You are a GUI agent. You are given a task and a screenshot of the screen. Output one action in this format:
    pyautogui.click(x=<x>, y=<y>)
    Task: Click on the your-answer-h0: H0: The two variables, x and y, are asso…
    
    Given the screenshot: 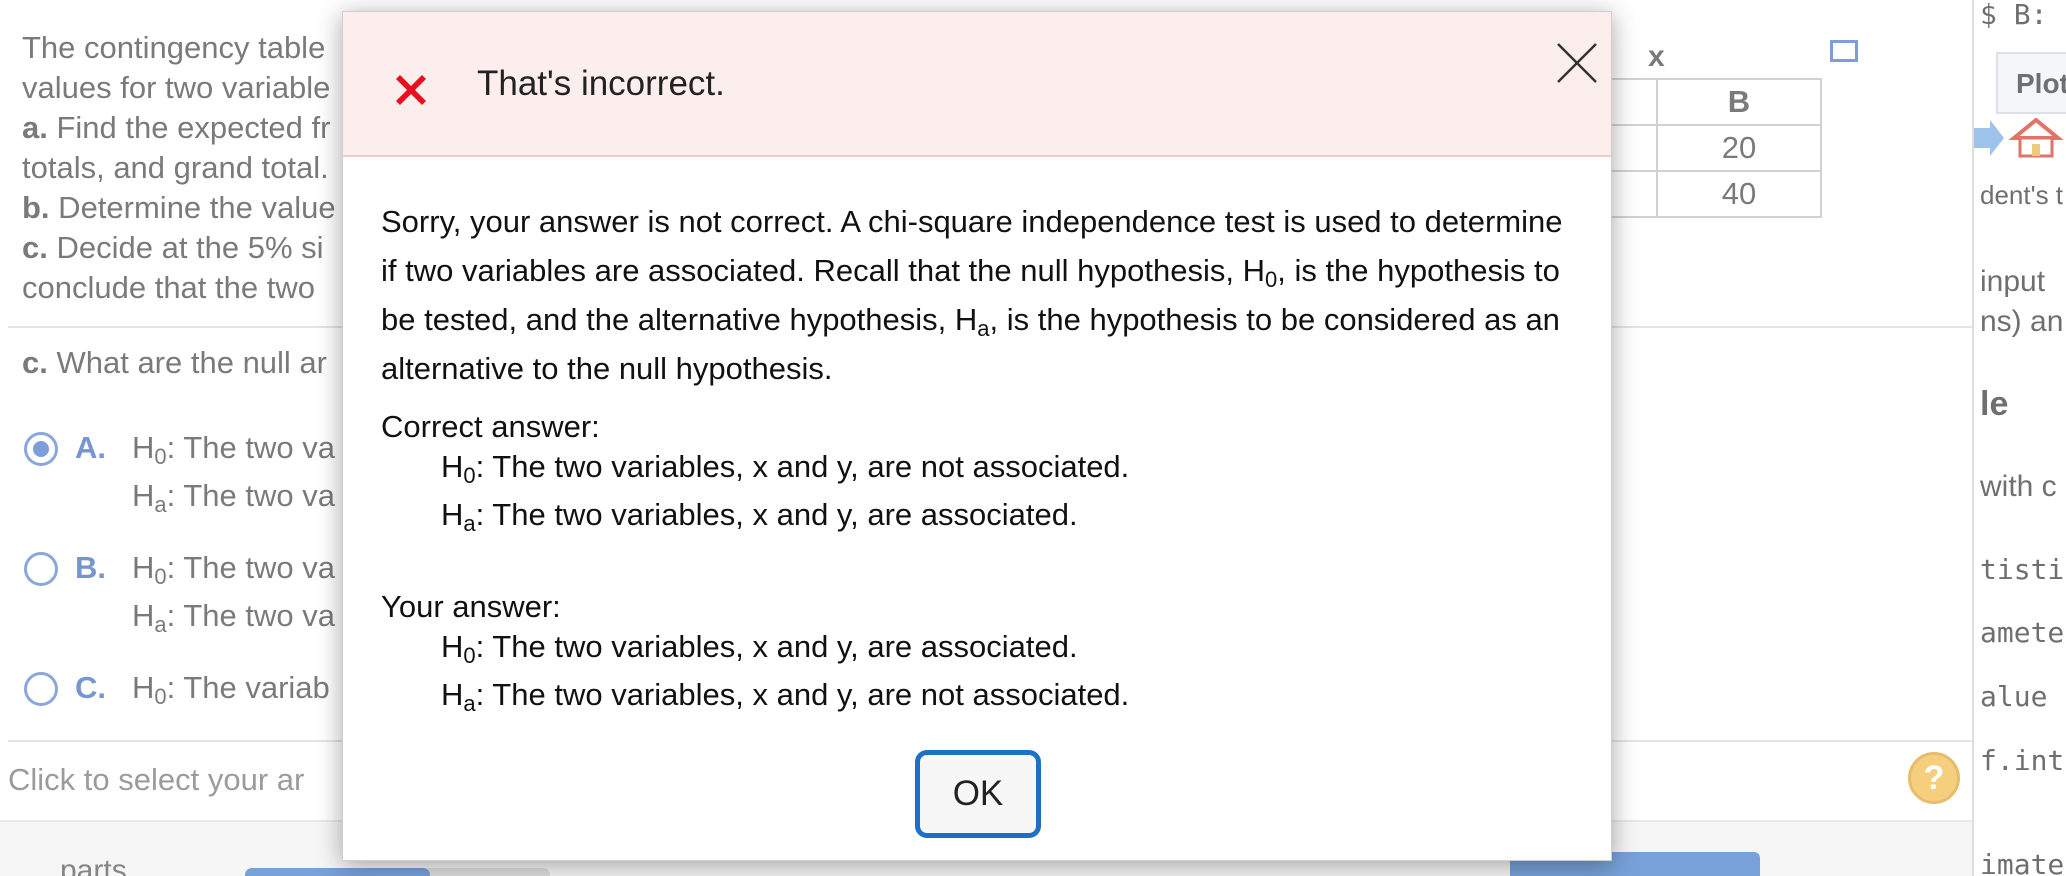 What is the action you would take?
    pyautogui.click(x=759, y=648)
    